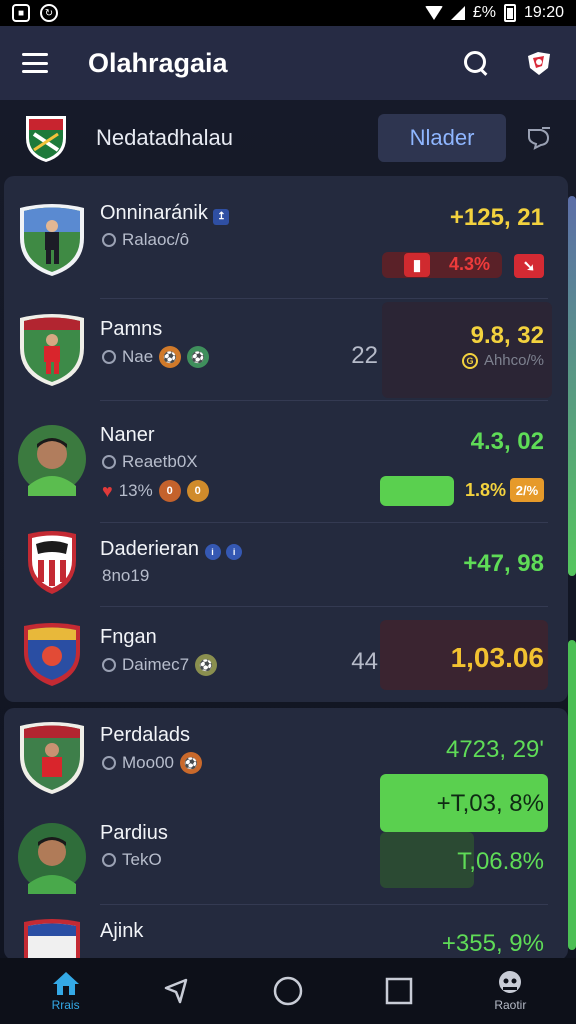  Describe the element at coordinates (417, 491) in the screenshot. I see `progress-bar` at that location.